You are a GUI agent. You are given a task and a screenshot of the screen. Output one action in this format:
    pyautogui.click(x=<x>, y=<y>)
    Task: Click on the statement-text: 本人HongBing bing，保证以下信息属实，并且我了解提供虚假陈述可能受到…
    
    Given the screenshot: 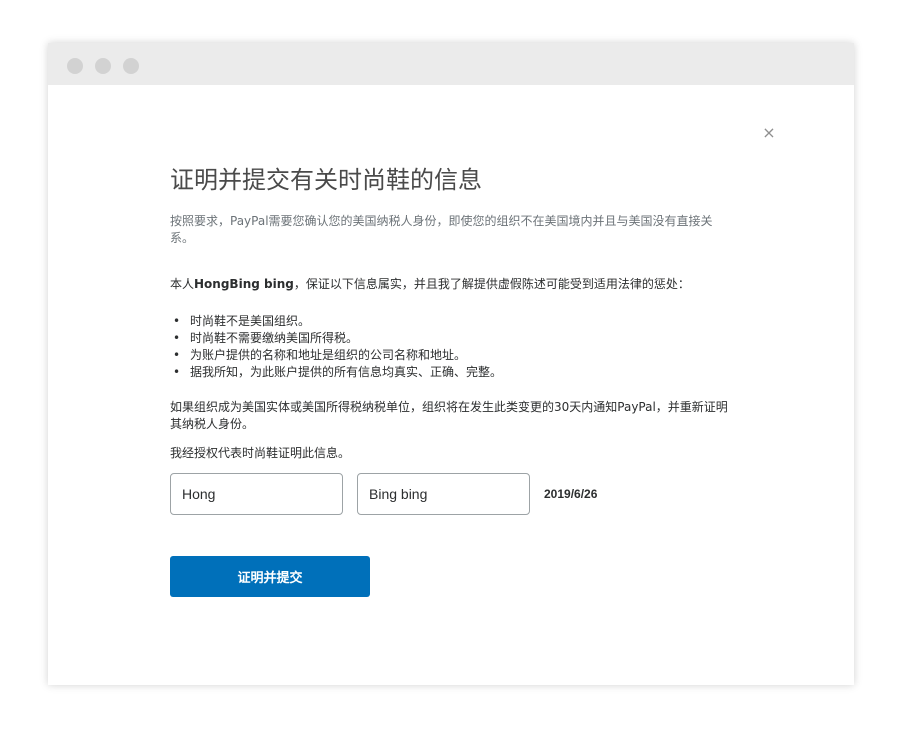 What is the action you would take?
    pyautogui.click(x=450, y=284)
    